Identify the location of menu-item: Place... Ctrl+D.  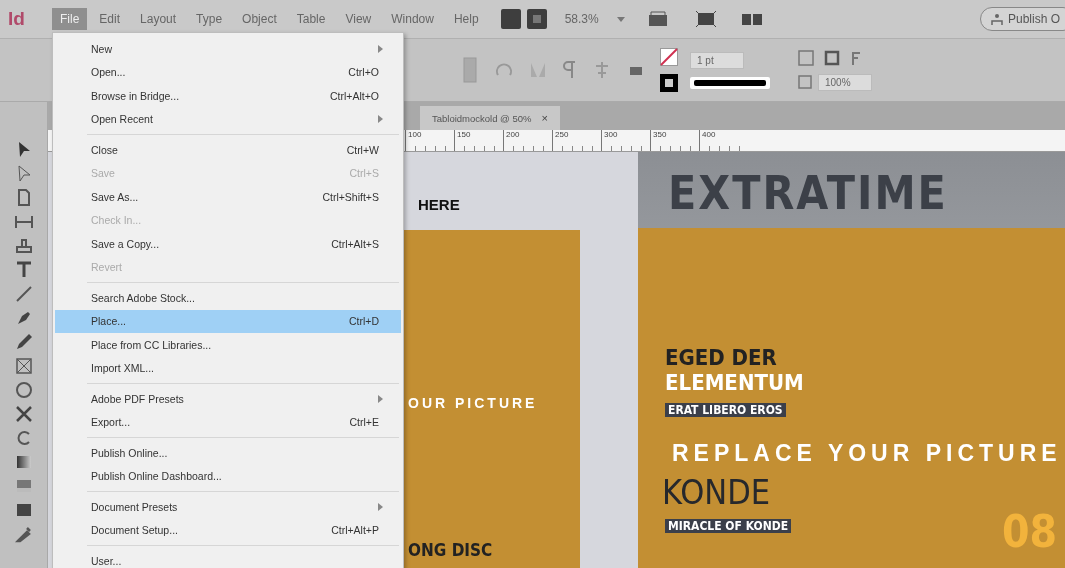
(228, 321).